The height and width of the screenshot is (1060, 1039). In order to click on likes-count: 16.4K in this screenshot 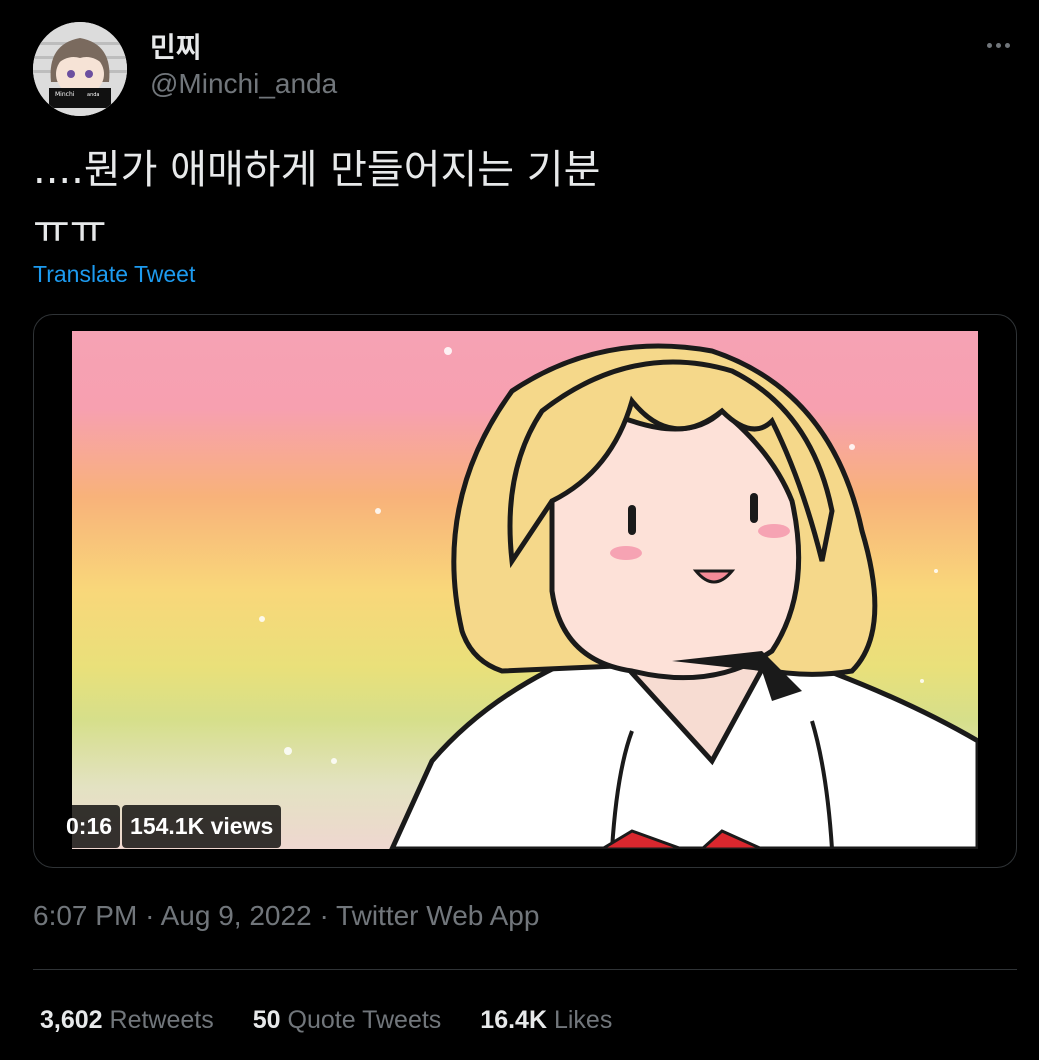, I will do `click(514, 1020)`.